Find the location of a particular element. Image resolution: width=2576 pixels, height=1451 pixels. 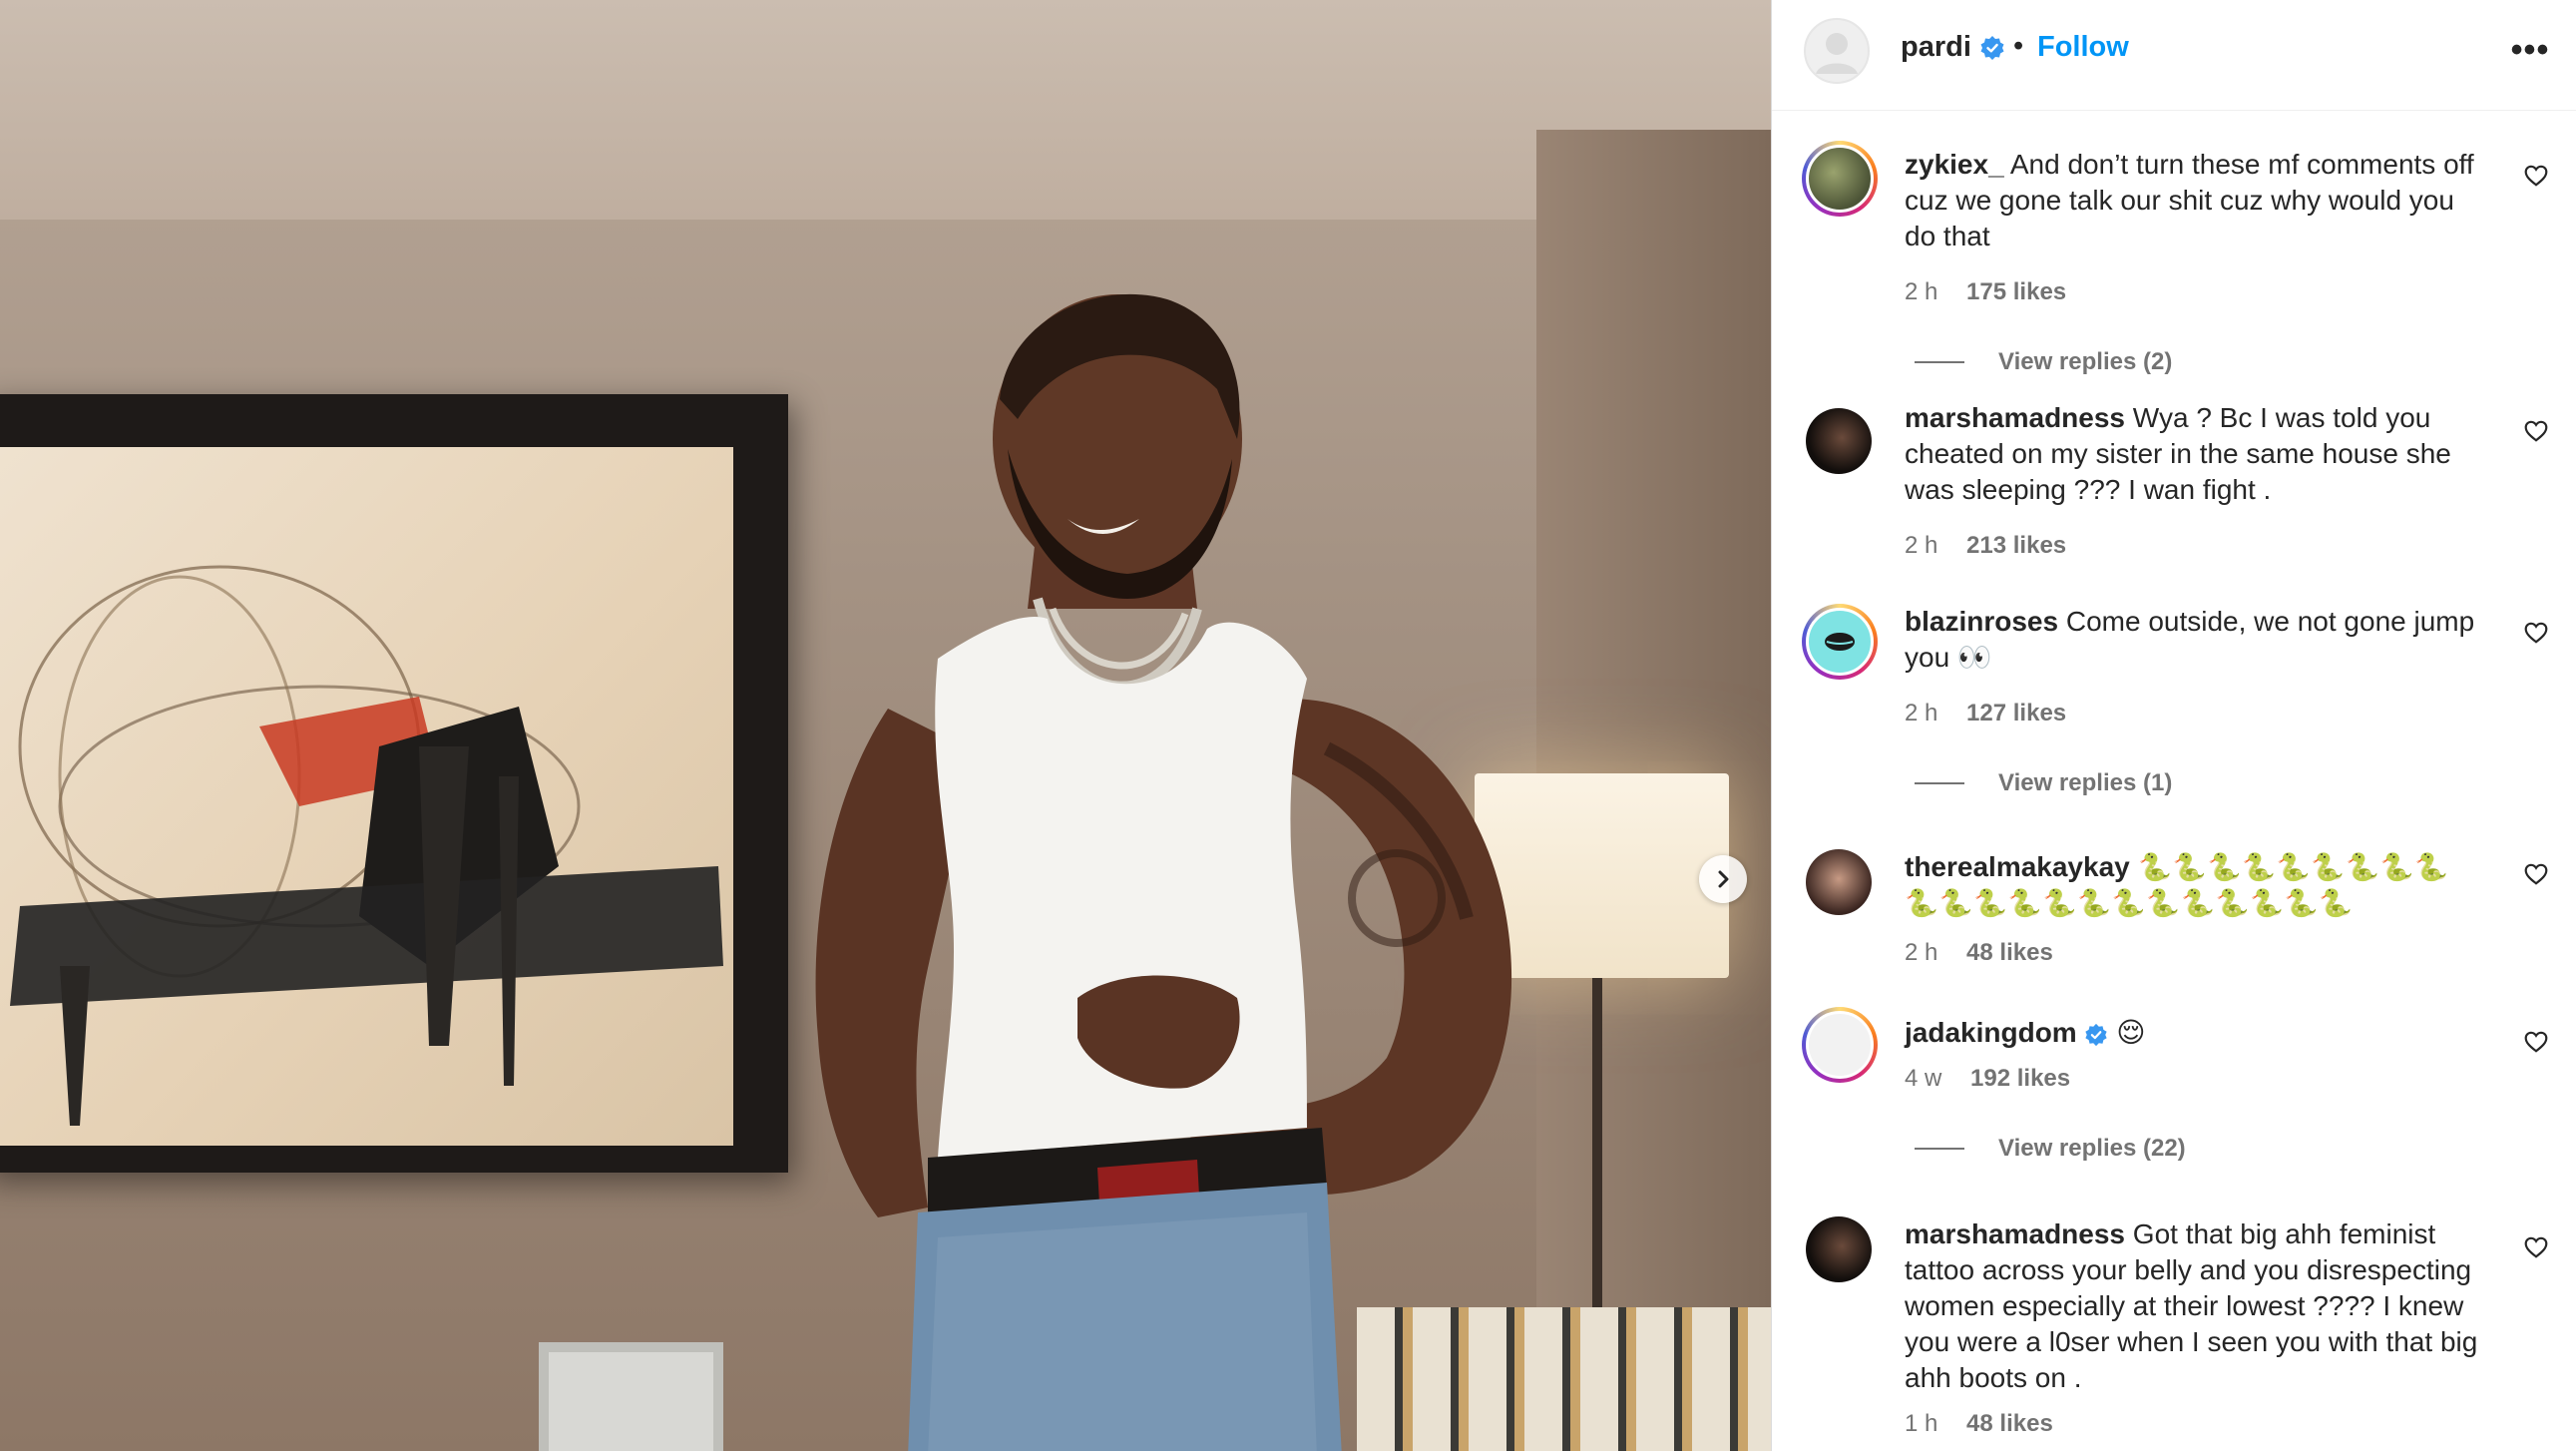

more-options-icon: ••• is located at coordinates (2530, 50).